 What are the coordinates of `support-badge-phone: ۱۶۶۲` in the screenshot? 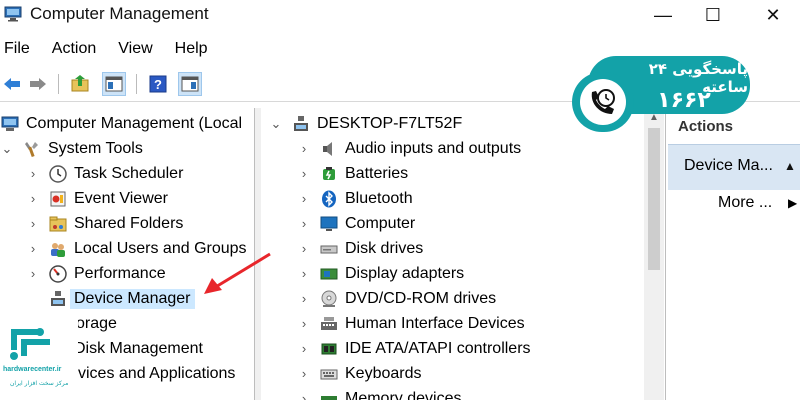 It's located at (684, 100).